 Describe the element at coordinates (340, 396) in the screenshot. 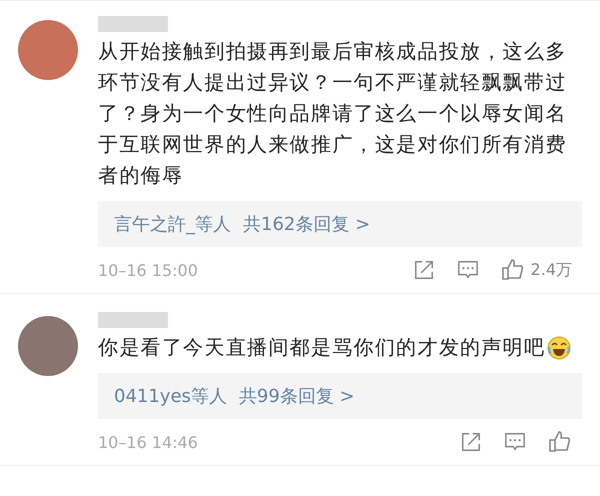

I see `replies-link: 0411yes等人 共99条回复 >` at that location.